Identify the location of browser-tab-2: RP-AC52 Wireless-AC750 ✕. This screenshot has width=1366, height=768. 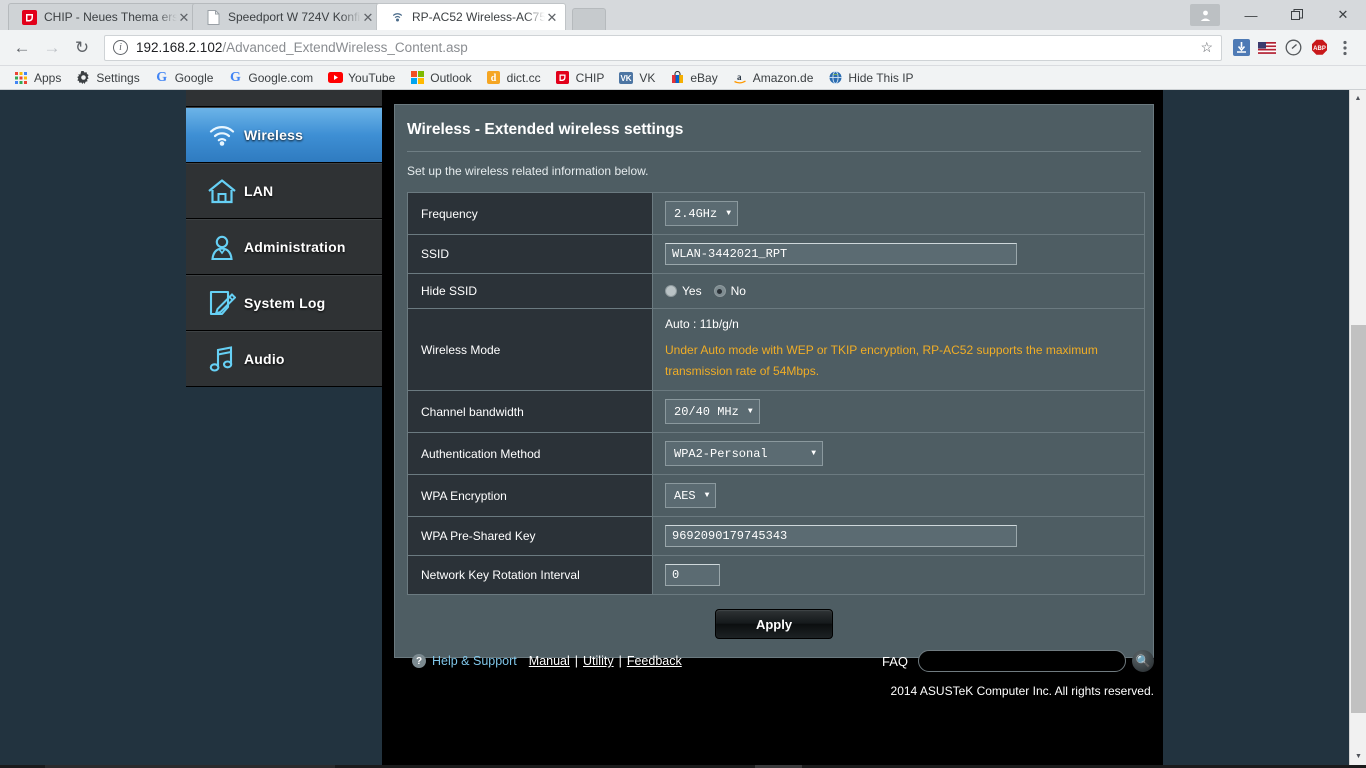
(471, 16).